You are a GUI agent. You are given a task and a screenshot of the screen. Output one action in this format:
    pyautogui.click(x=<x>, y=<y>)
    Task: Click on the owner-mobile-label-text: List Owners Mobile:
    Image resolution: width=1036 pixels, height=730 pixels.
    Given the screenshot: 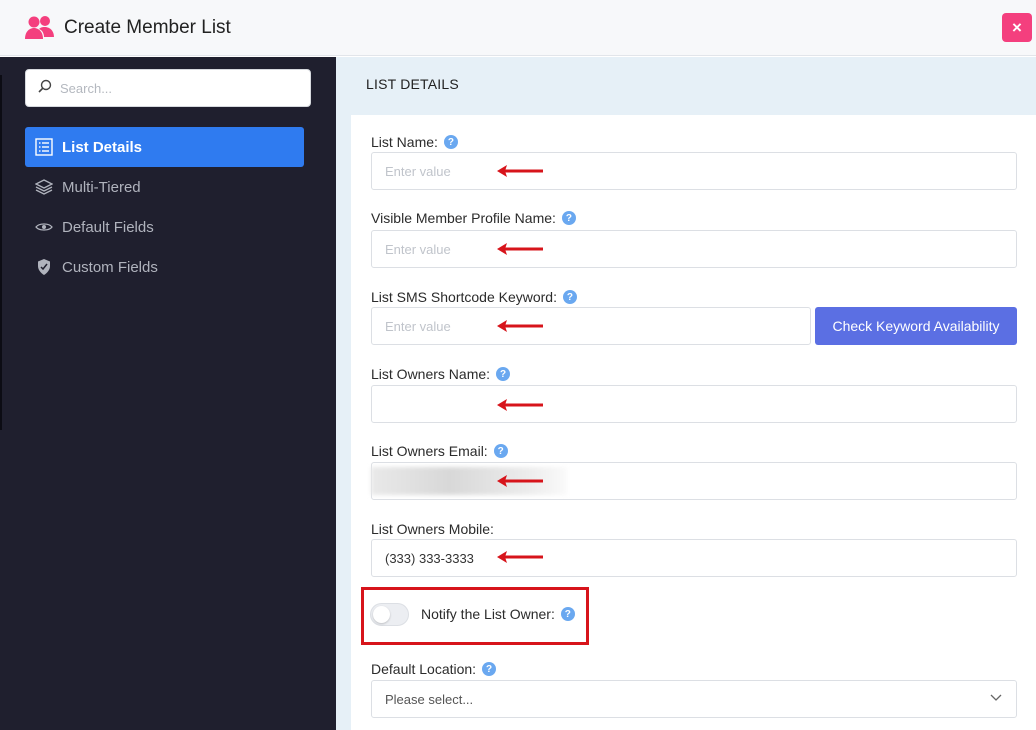 What is the action you would take?
    pyautogui.click(x=432, y=529)
    